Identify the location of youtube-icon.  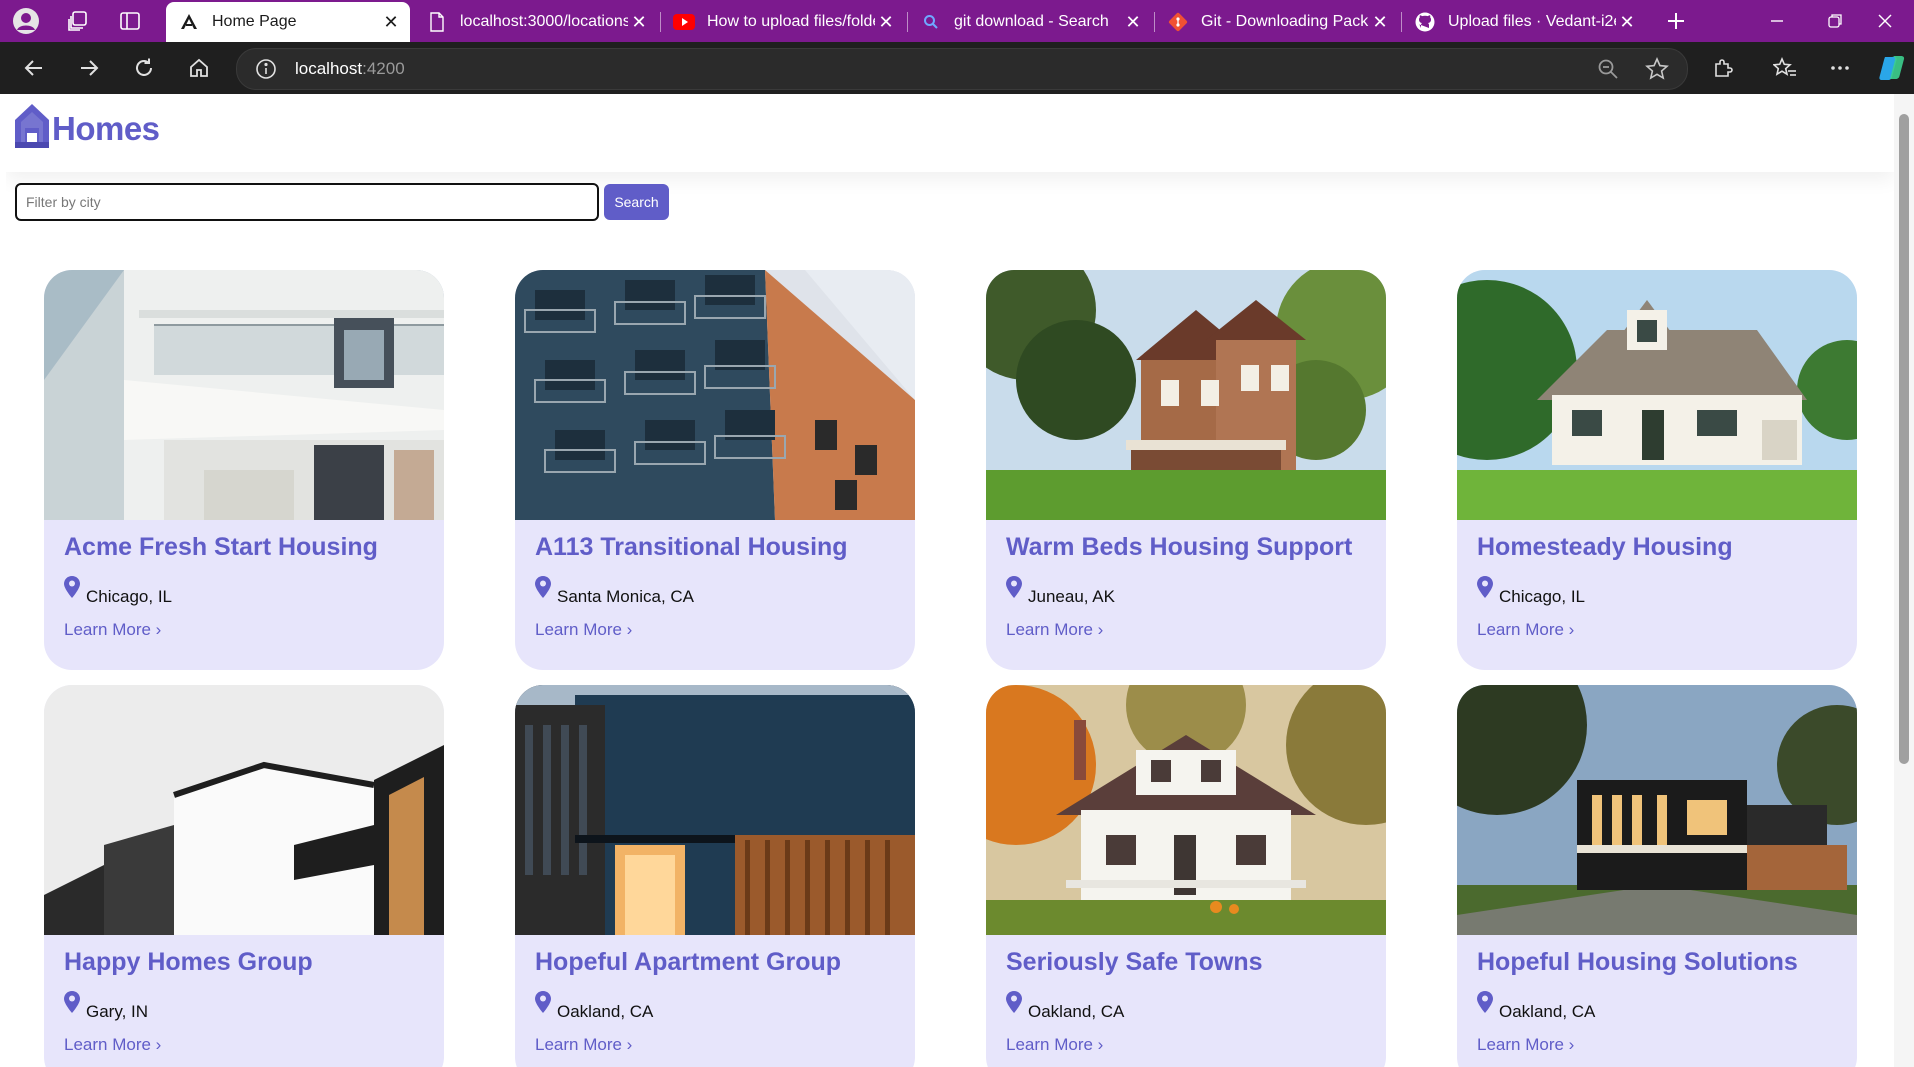
(684, 22).